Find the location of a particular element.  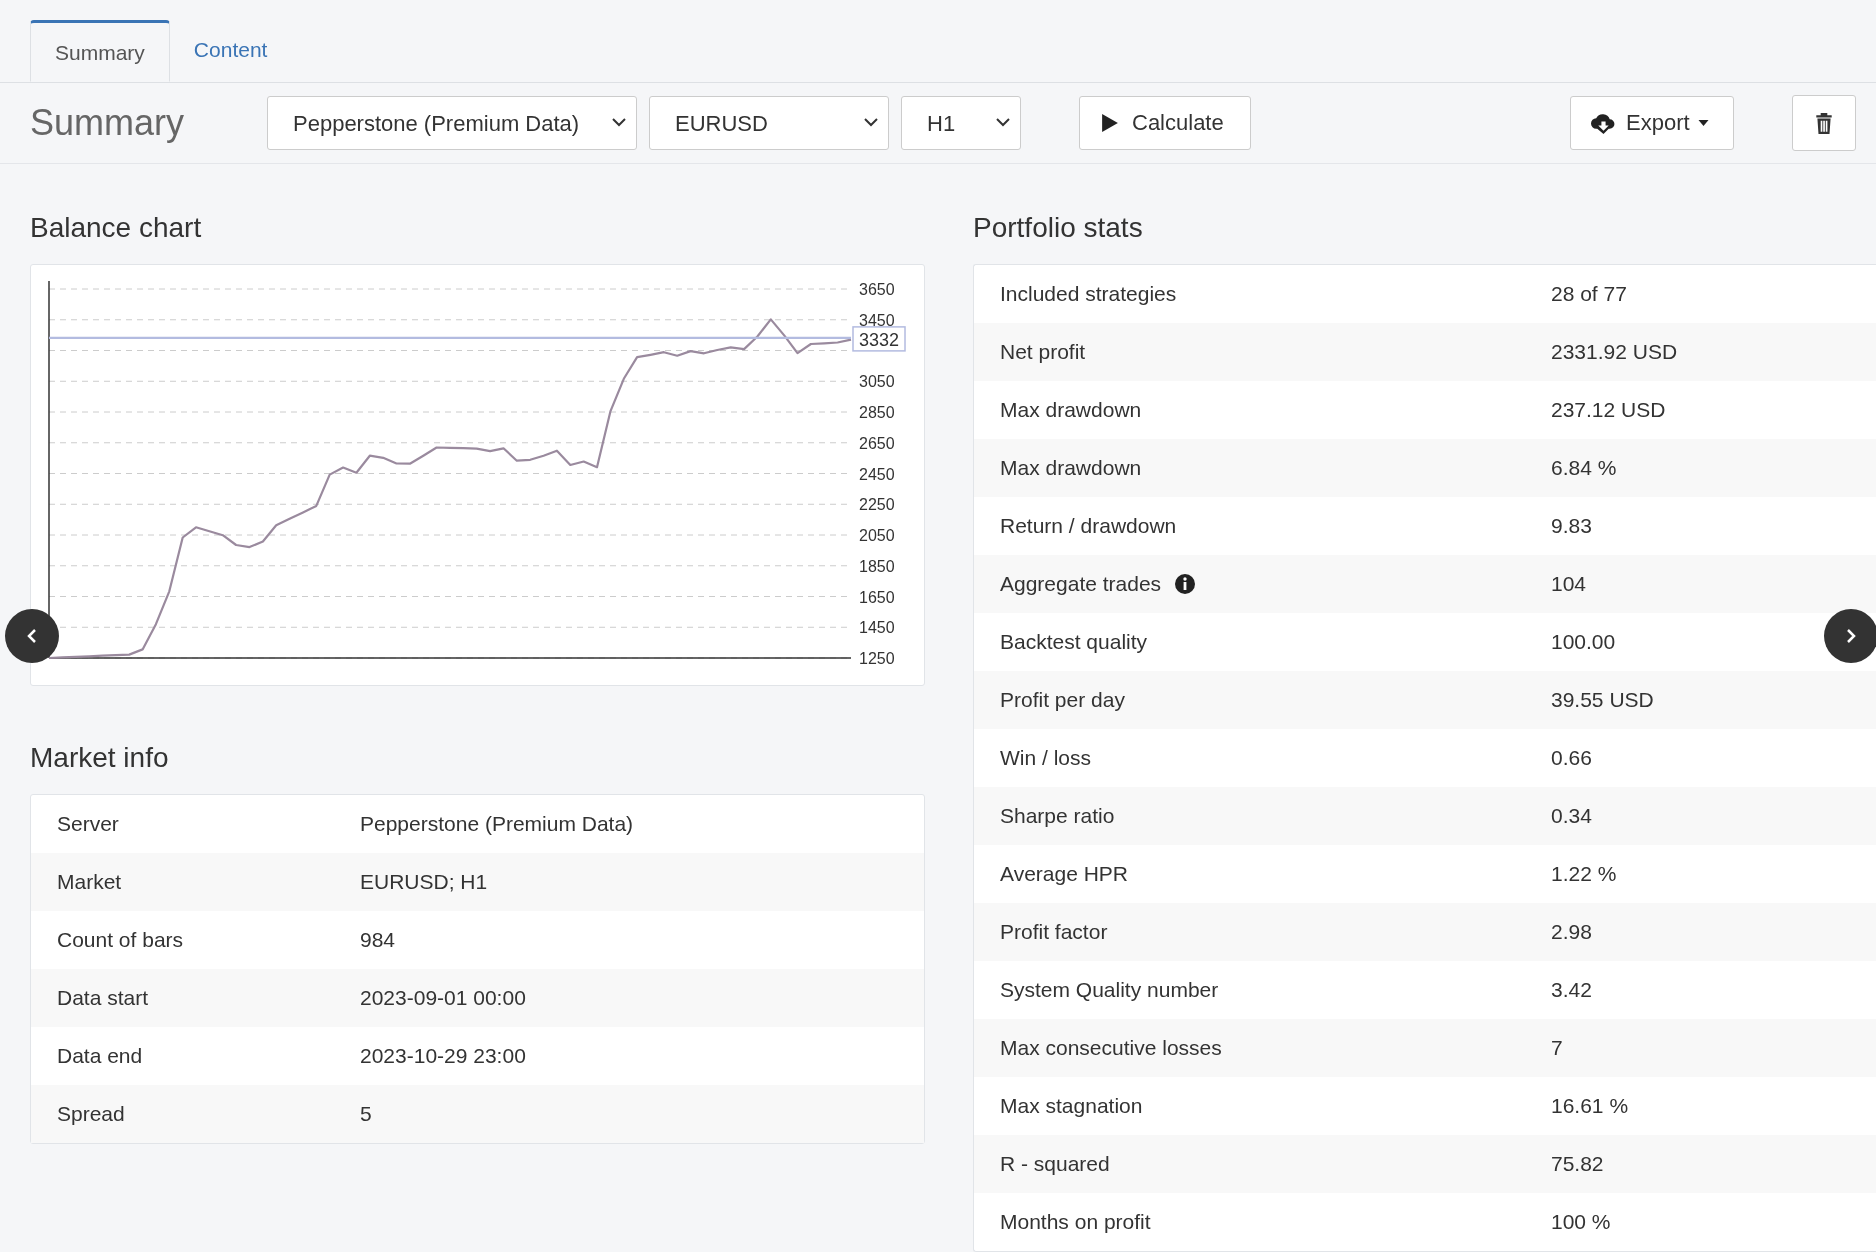

trash-icon is located at coordinates (1824, 123).